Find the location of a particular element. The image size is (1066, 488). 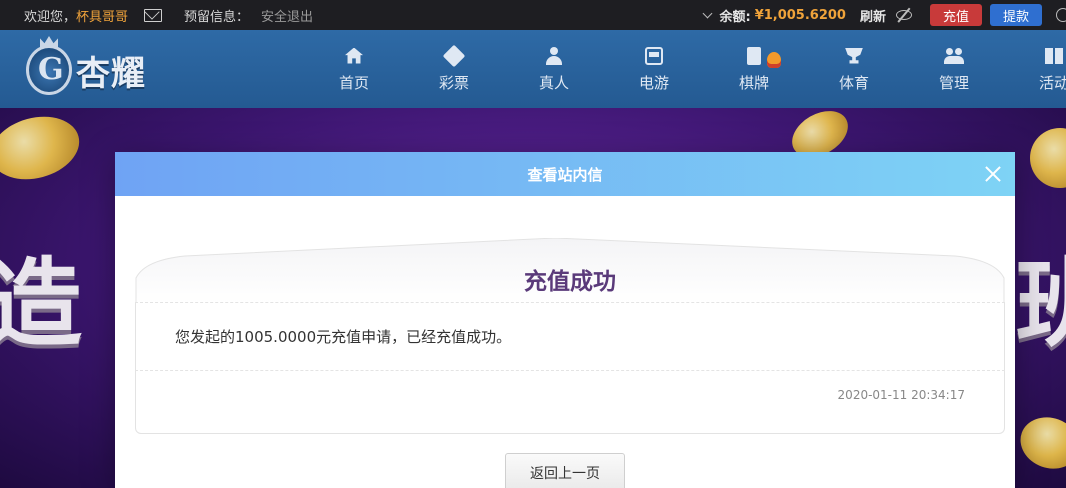

username-link: 杯具哥哥 is located at coordinates (102, 15).